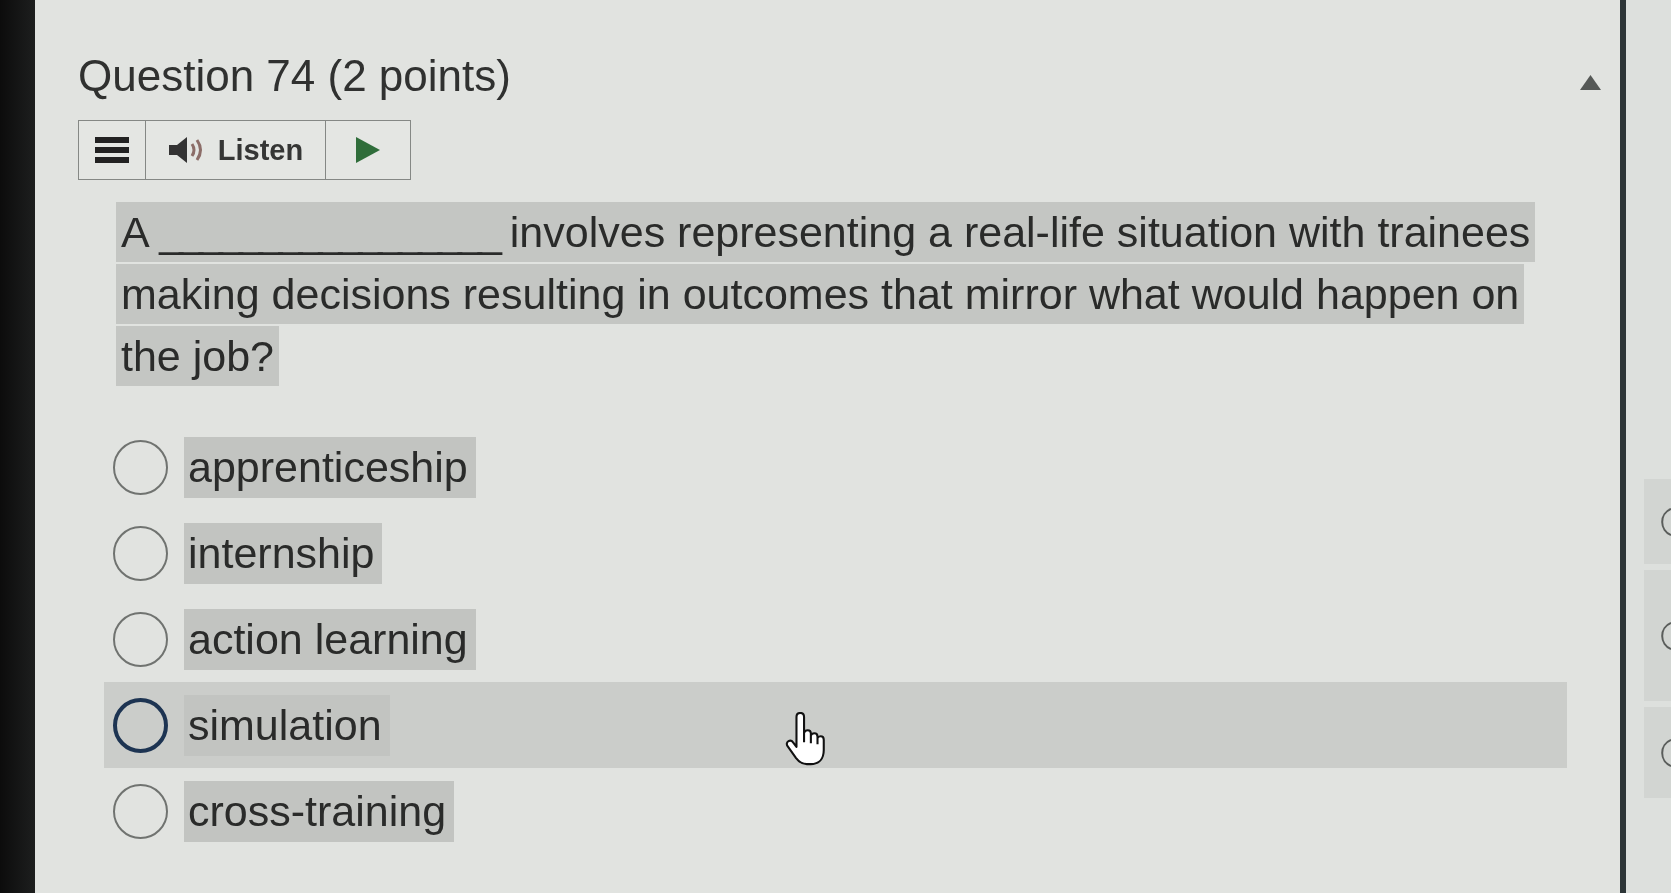 The height and width of the screenshot is (893, 1671). I want to click on scroll-up-icon, so click(1590, 82).